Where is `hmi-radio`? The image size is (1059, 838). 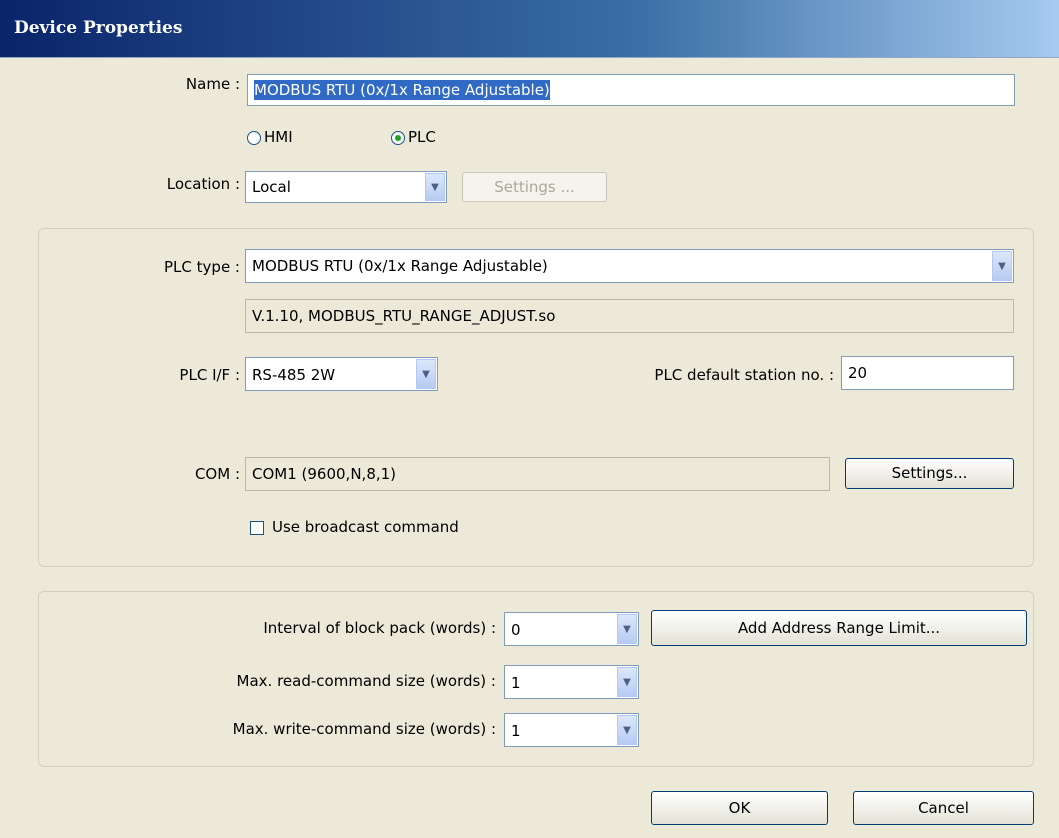 hmi-radio is located at coordinates (254, 138).